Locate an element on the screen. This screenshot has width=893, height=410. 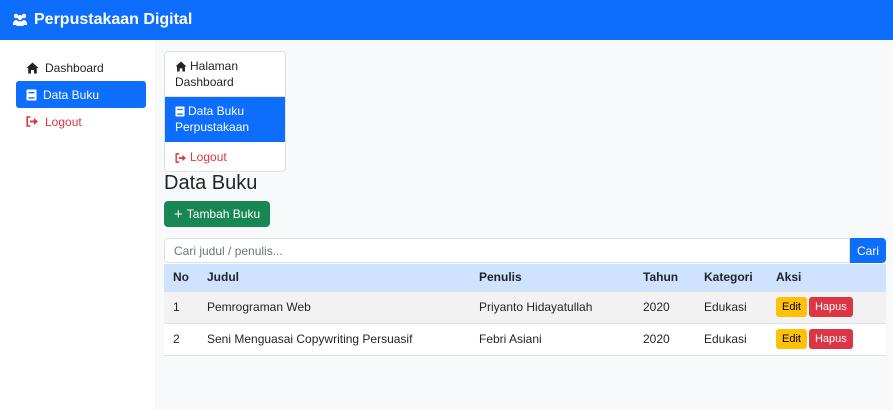
cell-no: 2 is located at coordinates (181, 339).